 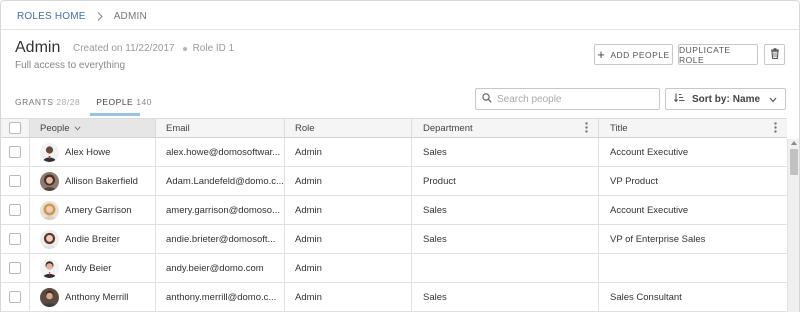 What do you see at coordinates (98, 210) in the screenshot?
I see `person-name: Amery Garrison` at bounding box center [98, 210].